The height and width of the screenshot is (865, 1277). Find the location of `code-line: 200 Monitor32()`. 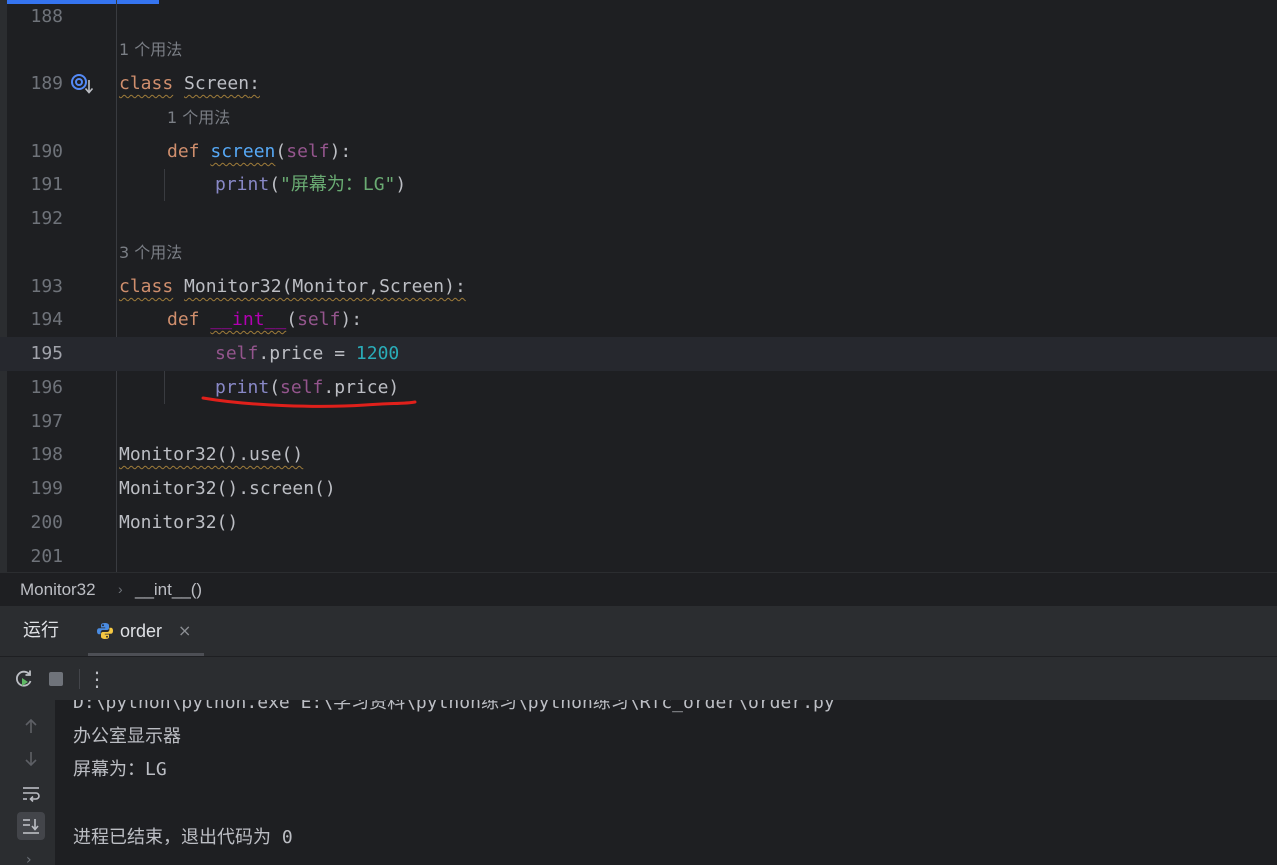

code-line: 200 Monitor32() is located at coordinates (638, 523).